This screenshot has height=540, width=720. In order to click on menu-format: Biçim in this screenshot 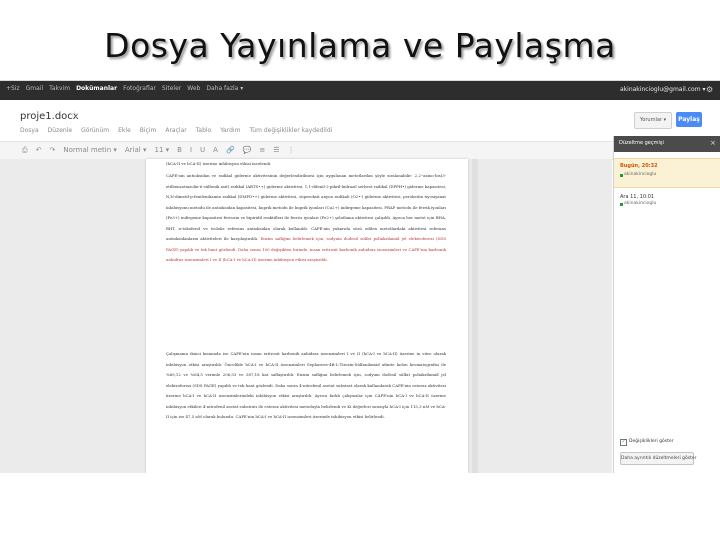, I will do `click(148, 130)`.